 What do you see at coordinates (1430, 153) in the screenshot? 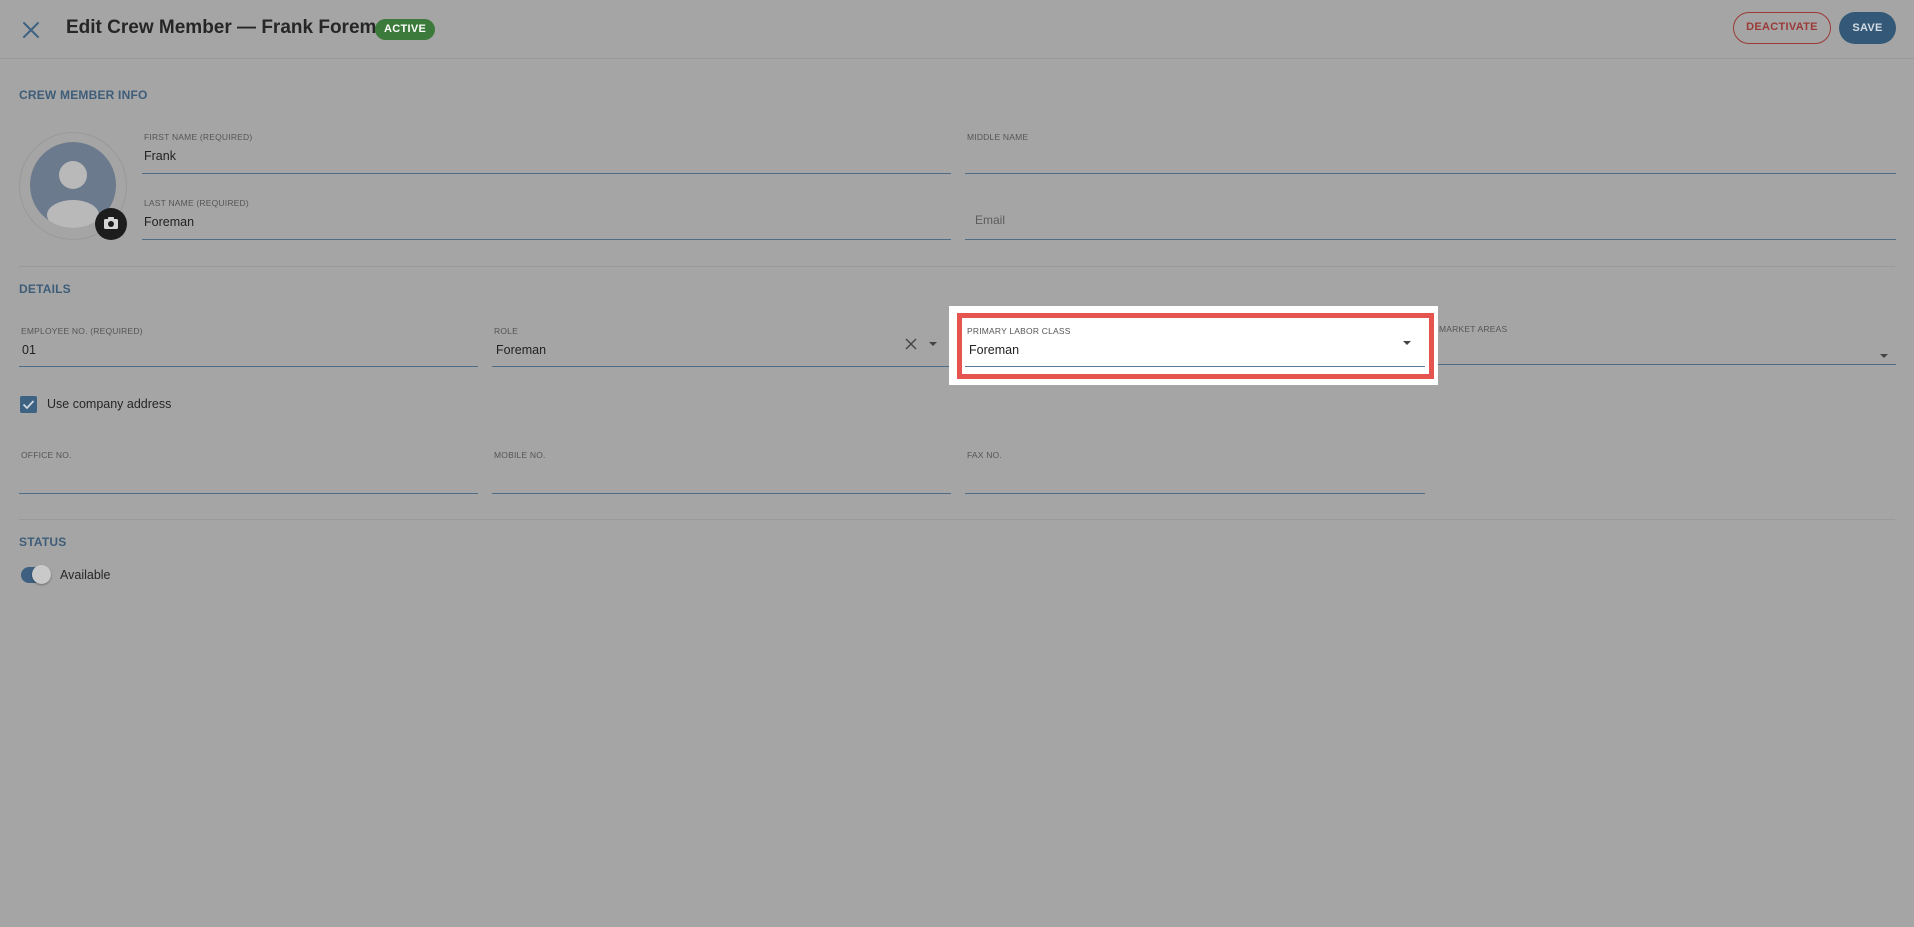
I see `middle-name-field: MIDDLE NAME` at bounding box center [1430, 153].